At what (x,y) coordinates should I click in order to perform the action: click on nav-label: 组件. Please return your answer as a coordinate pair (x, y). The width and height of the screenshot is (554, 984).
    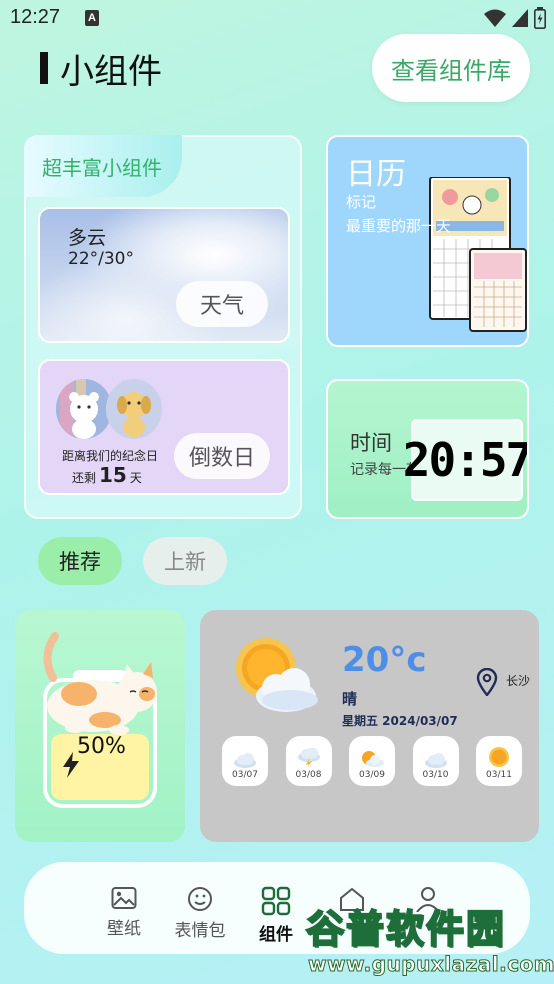
    Looking at the image, I should click on (276, 935).